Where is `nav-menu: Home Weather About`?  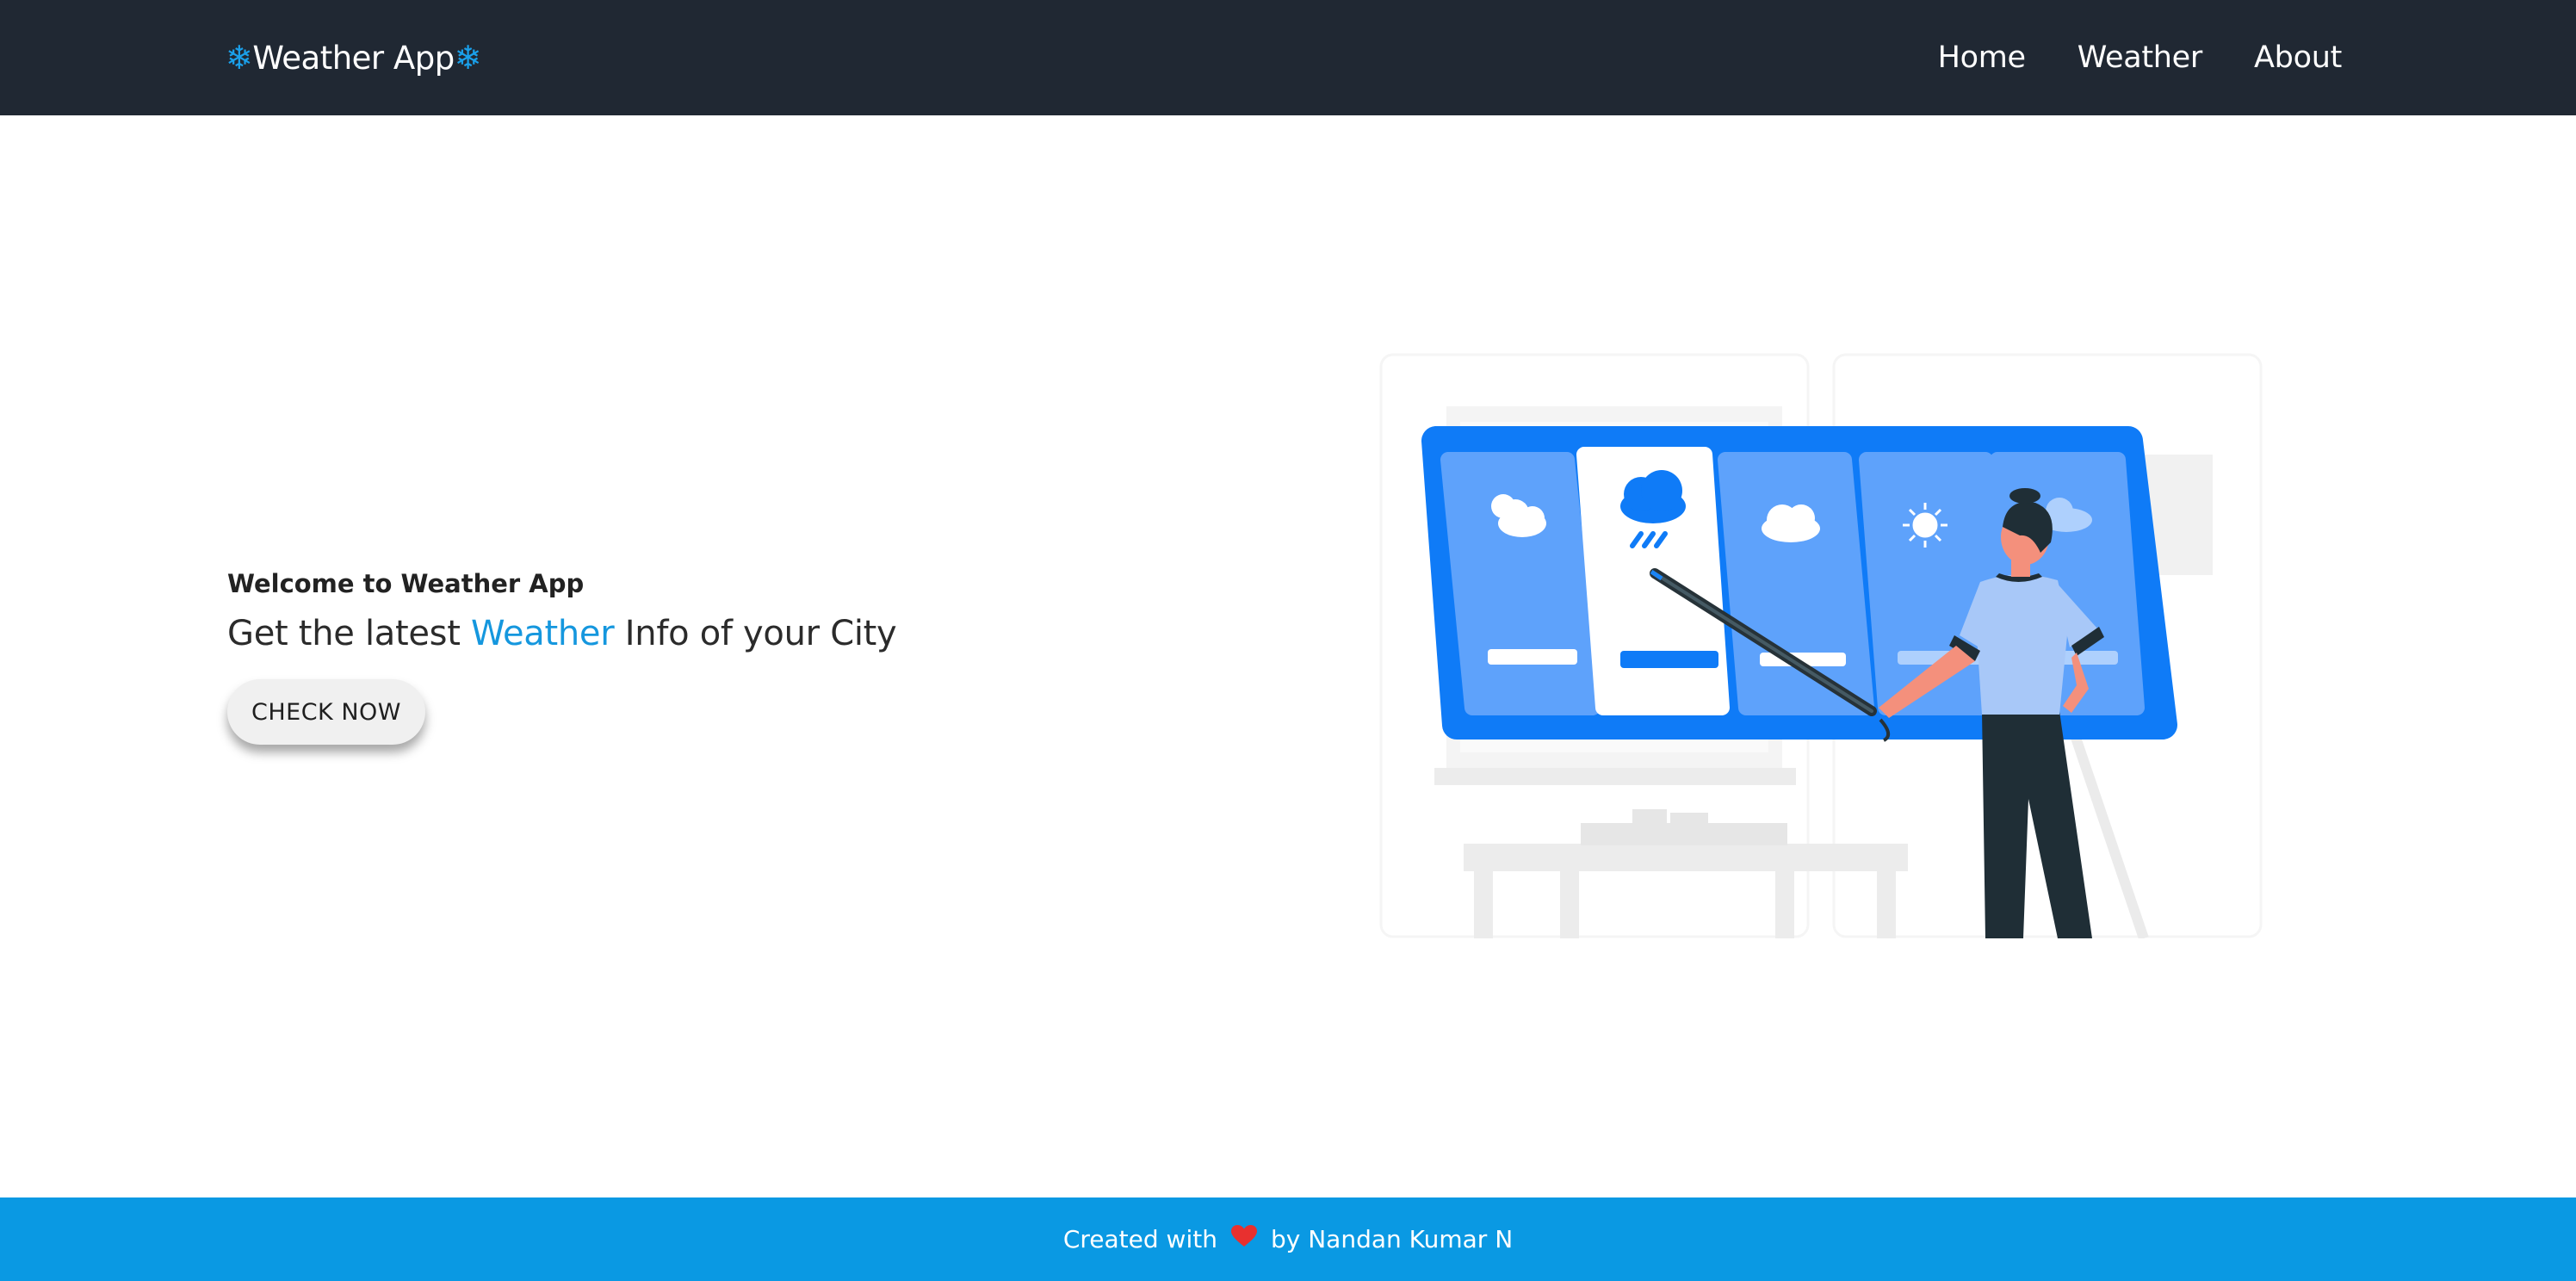
nav-menu: Home Weather About is located at coordinates (2114, 57).